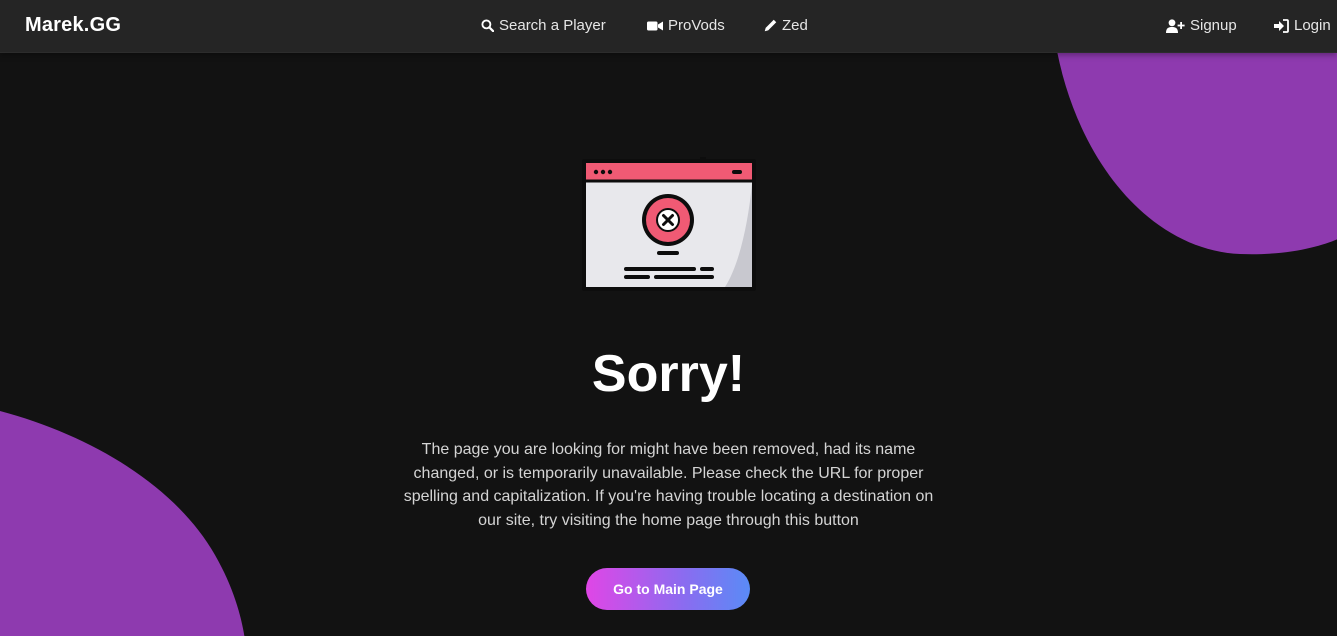  What do you see at coordinates (122, 523) in the screenshot?
I see `decorative-blob-bottom-left` at bounding box center [122, 523].